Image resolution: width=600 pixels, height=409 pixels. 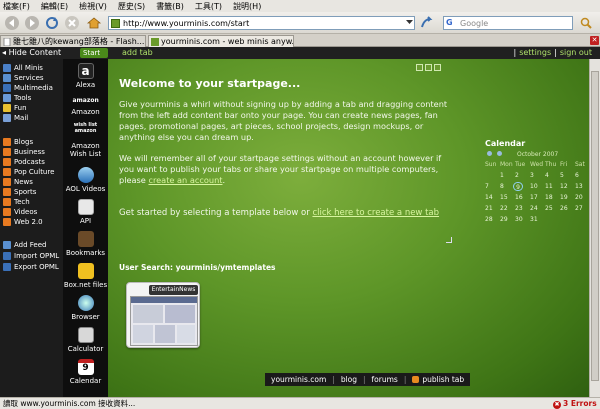 What do you see at coordinates (163, 315) in the screenshot?
I see `template-card-entertainnews: EntertainNews` at bounding box center [163, 315].